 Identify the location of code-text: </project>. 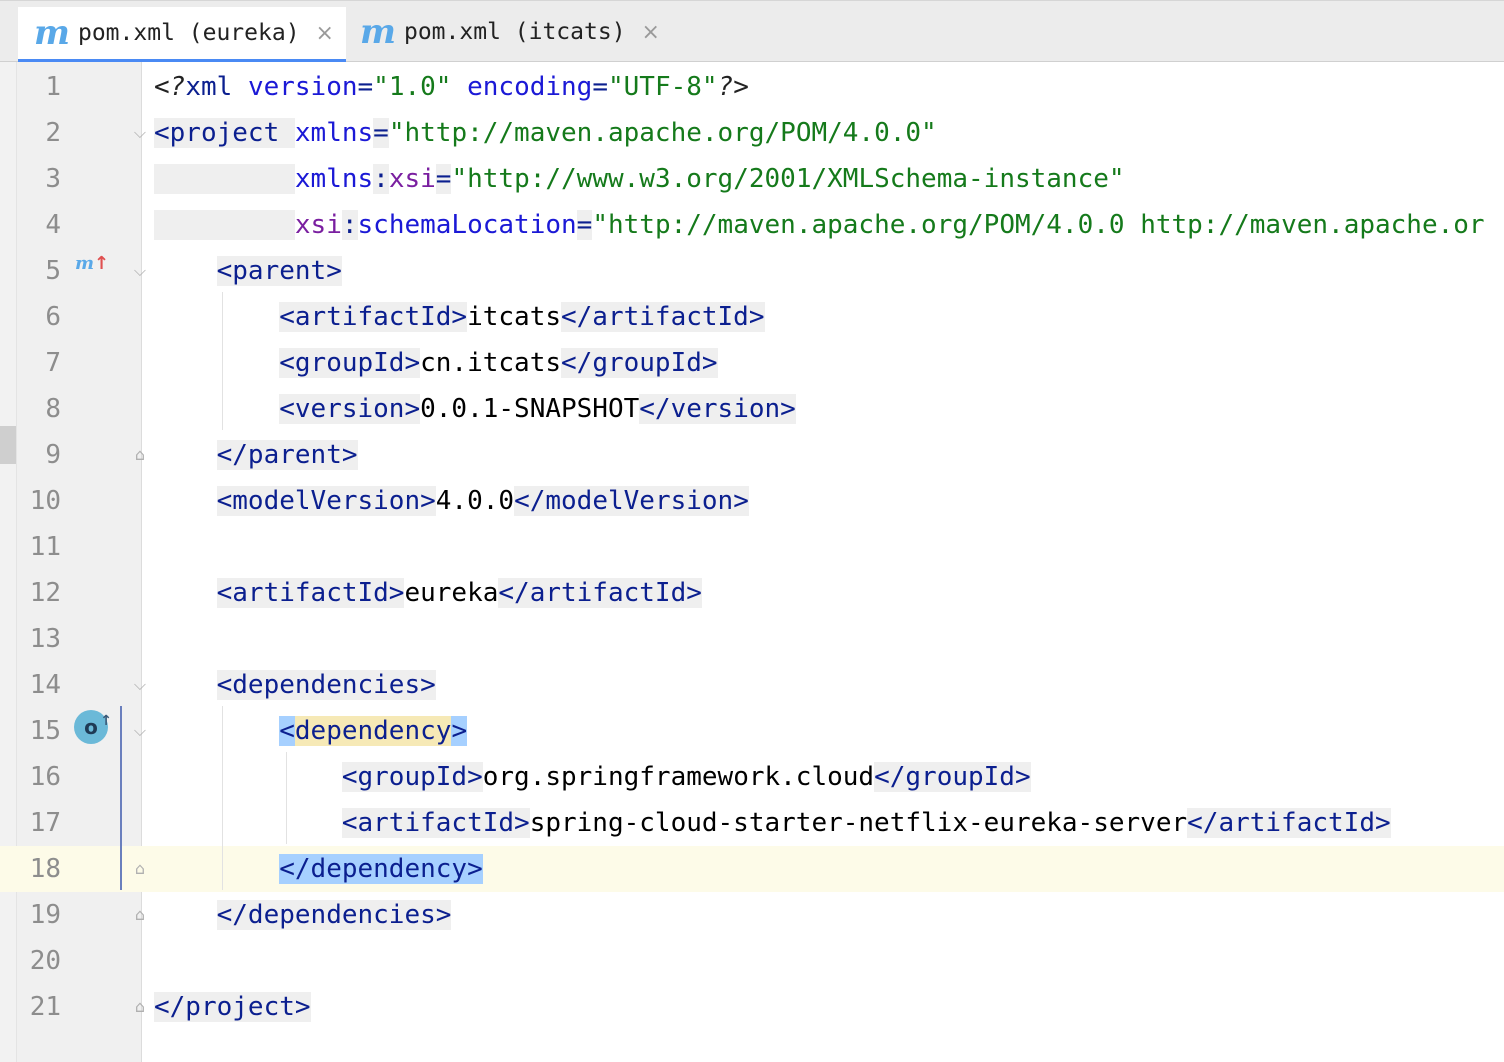
(232, 1007).